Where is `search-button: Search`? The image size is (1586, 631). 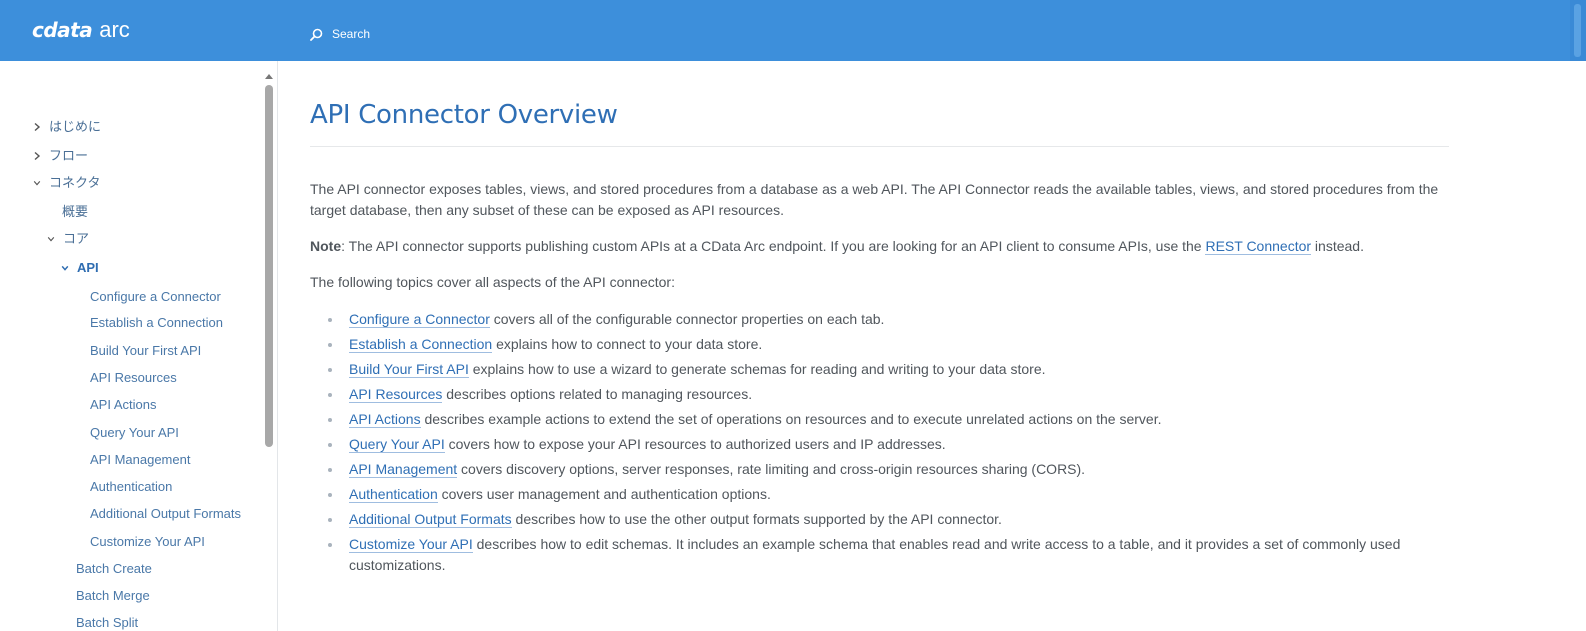 search-button: Search is located at coordinates (340, 34).